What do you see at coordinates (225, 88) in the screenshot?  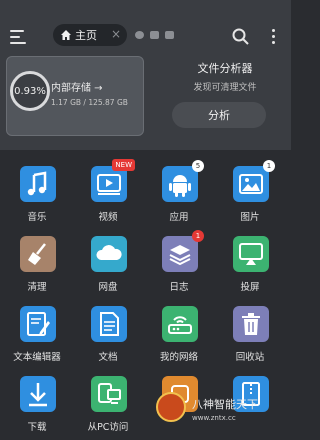 I see `analyzer-subtitle: 发现可清理文件` at bounding box center [225, 88].